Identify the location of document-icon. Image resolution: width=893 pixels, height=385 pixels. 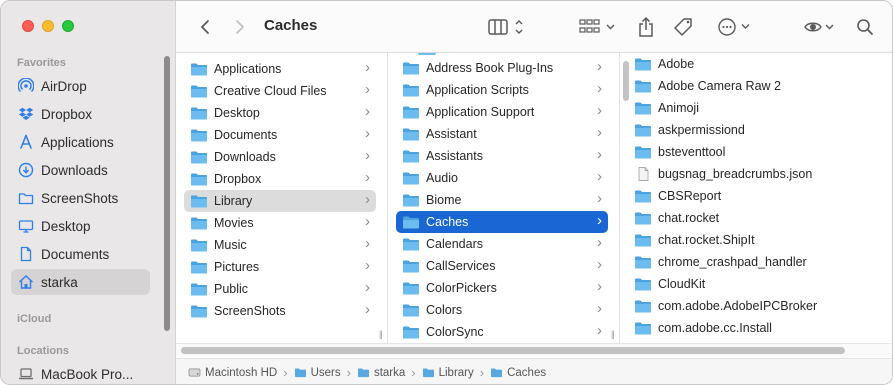
(26, 254).